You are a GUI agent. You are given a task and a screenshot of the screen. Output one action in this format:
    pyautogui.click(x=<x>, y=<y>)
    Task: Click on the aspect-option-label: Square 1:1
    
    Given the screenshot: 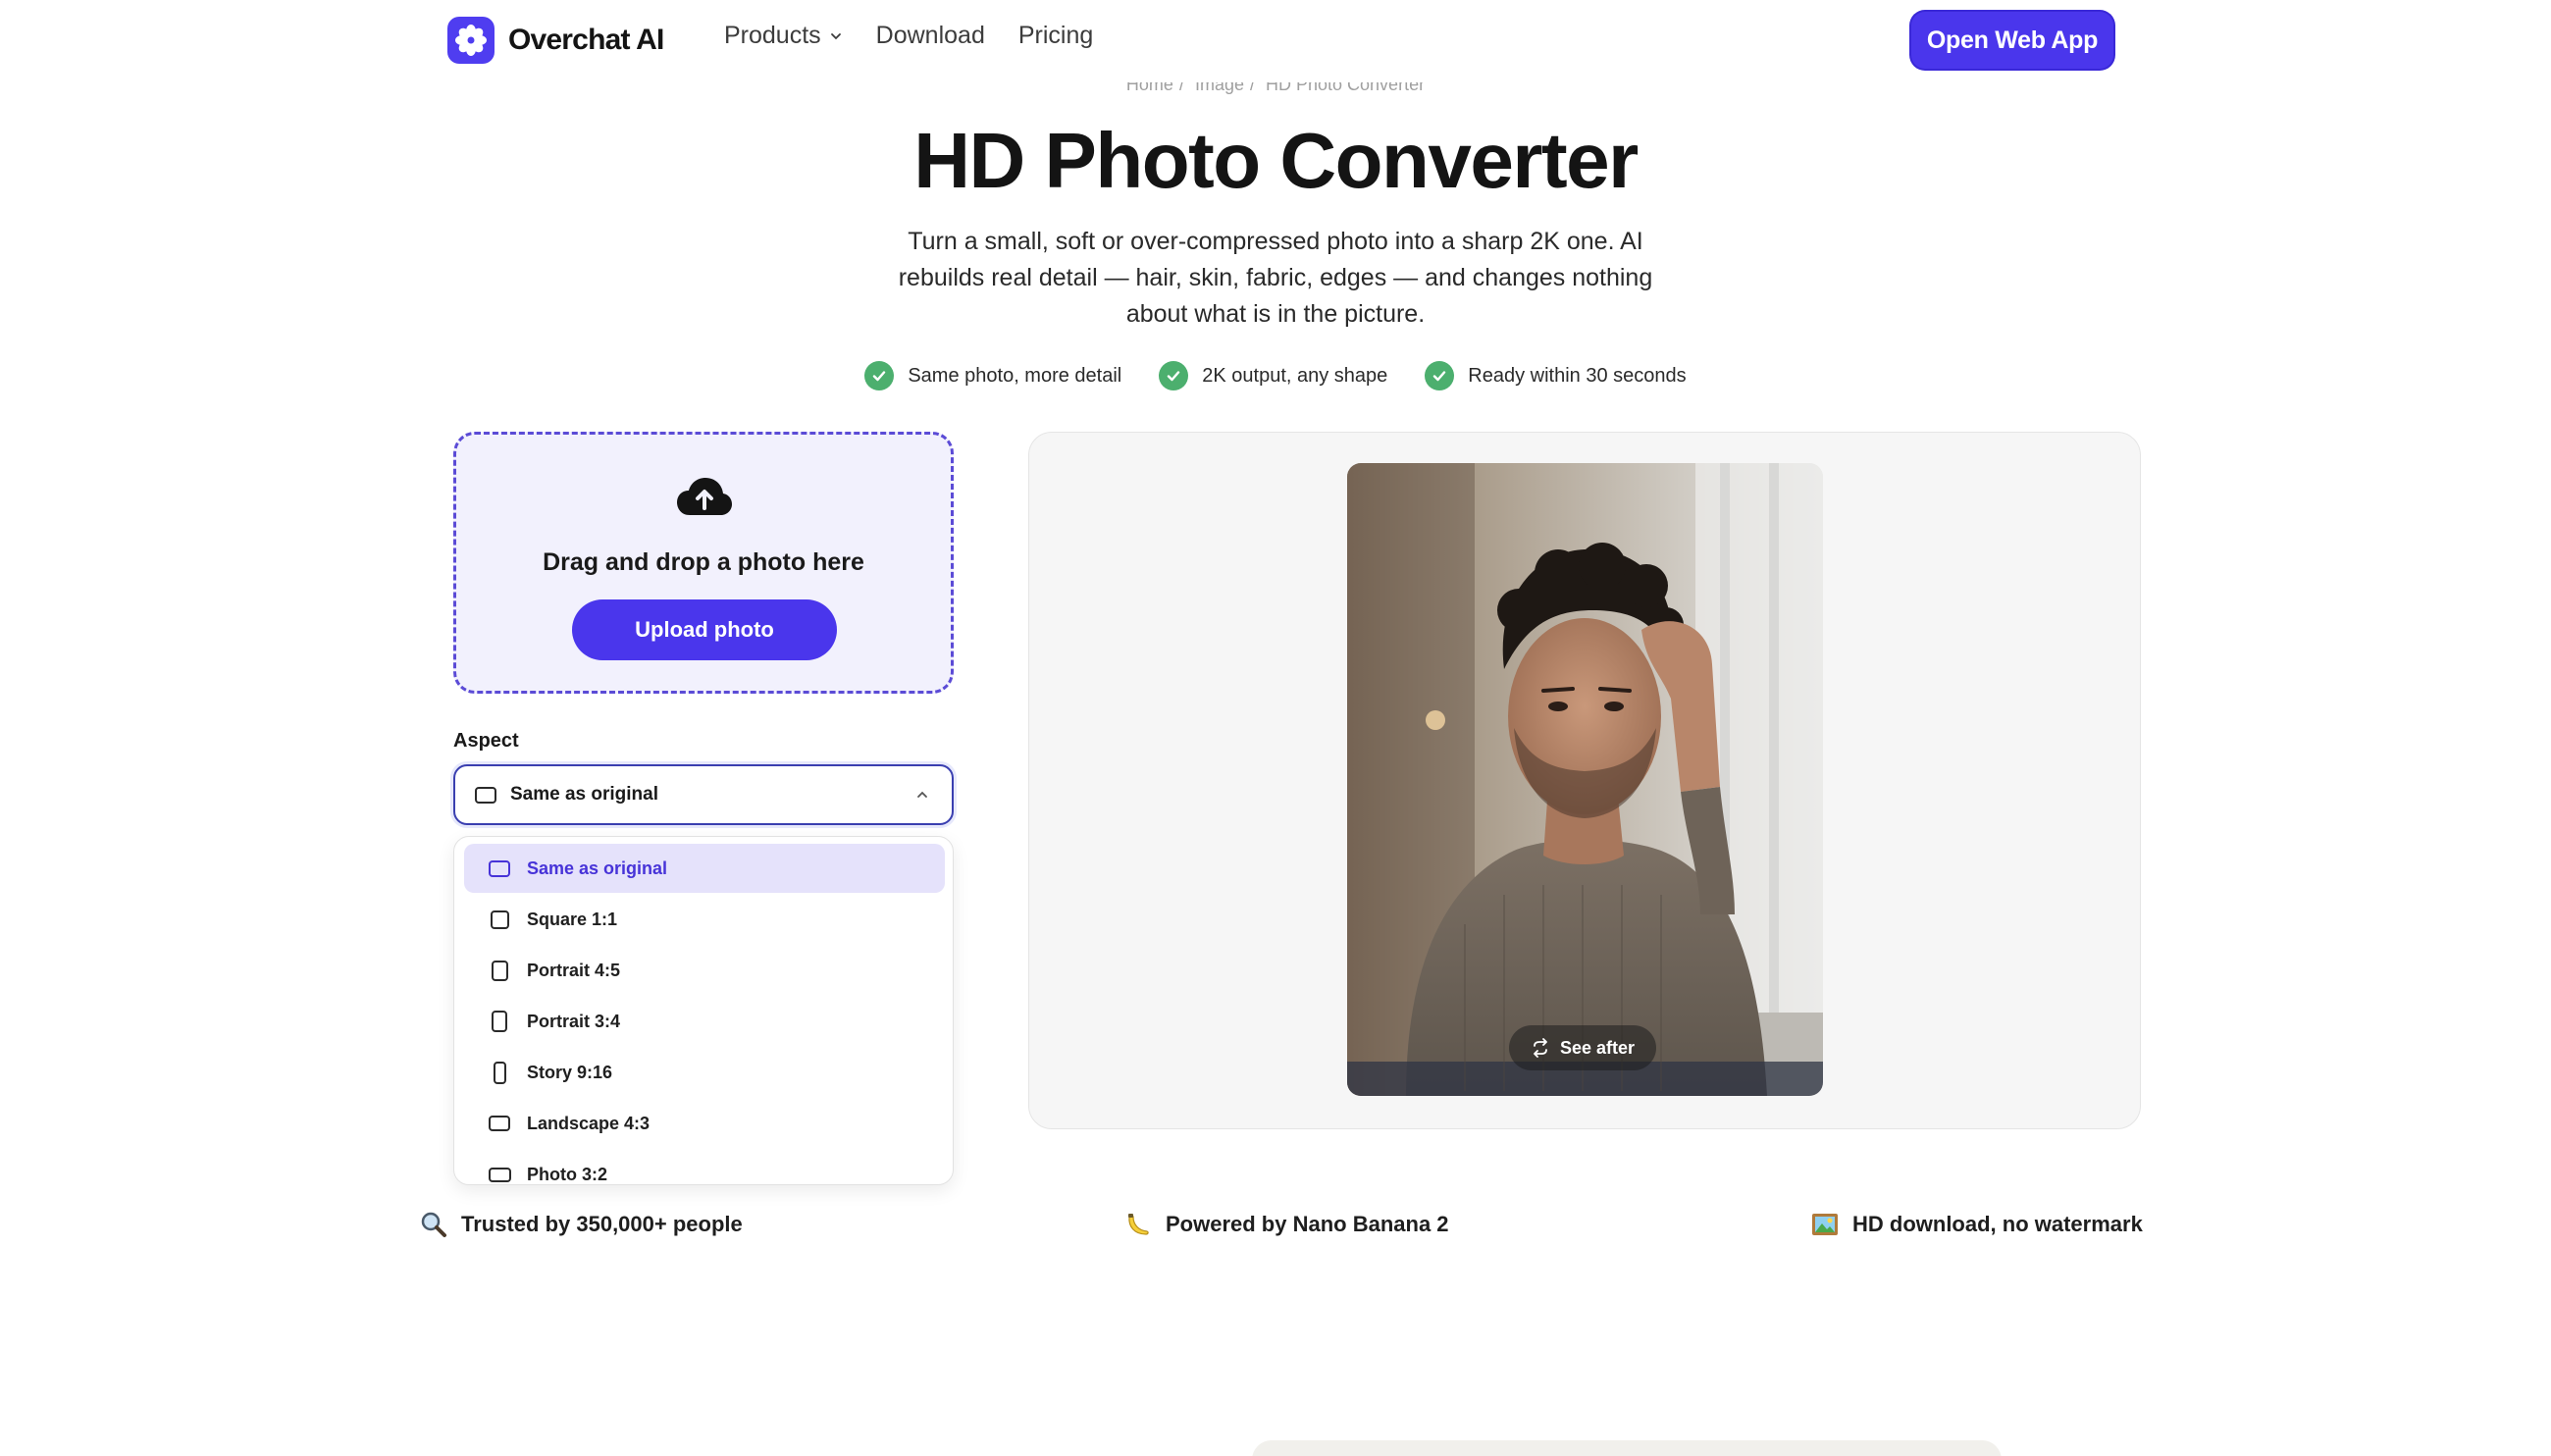 What is the action you would take?
    pyautogui.click(x=572, y=919)
    